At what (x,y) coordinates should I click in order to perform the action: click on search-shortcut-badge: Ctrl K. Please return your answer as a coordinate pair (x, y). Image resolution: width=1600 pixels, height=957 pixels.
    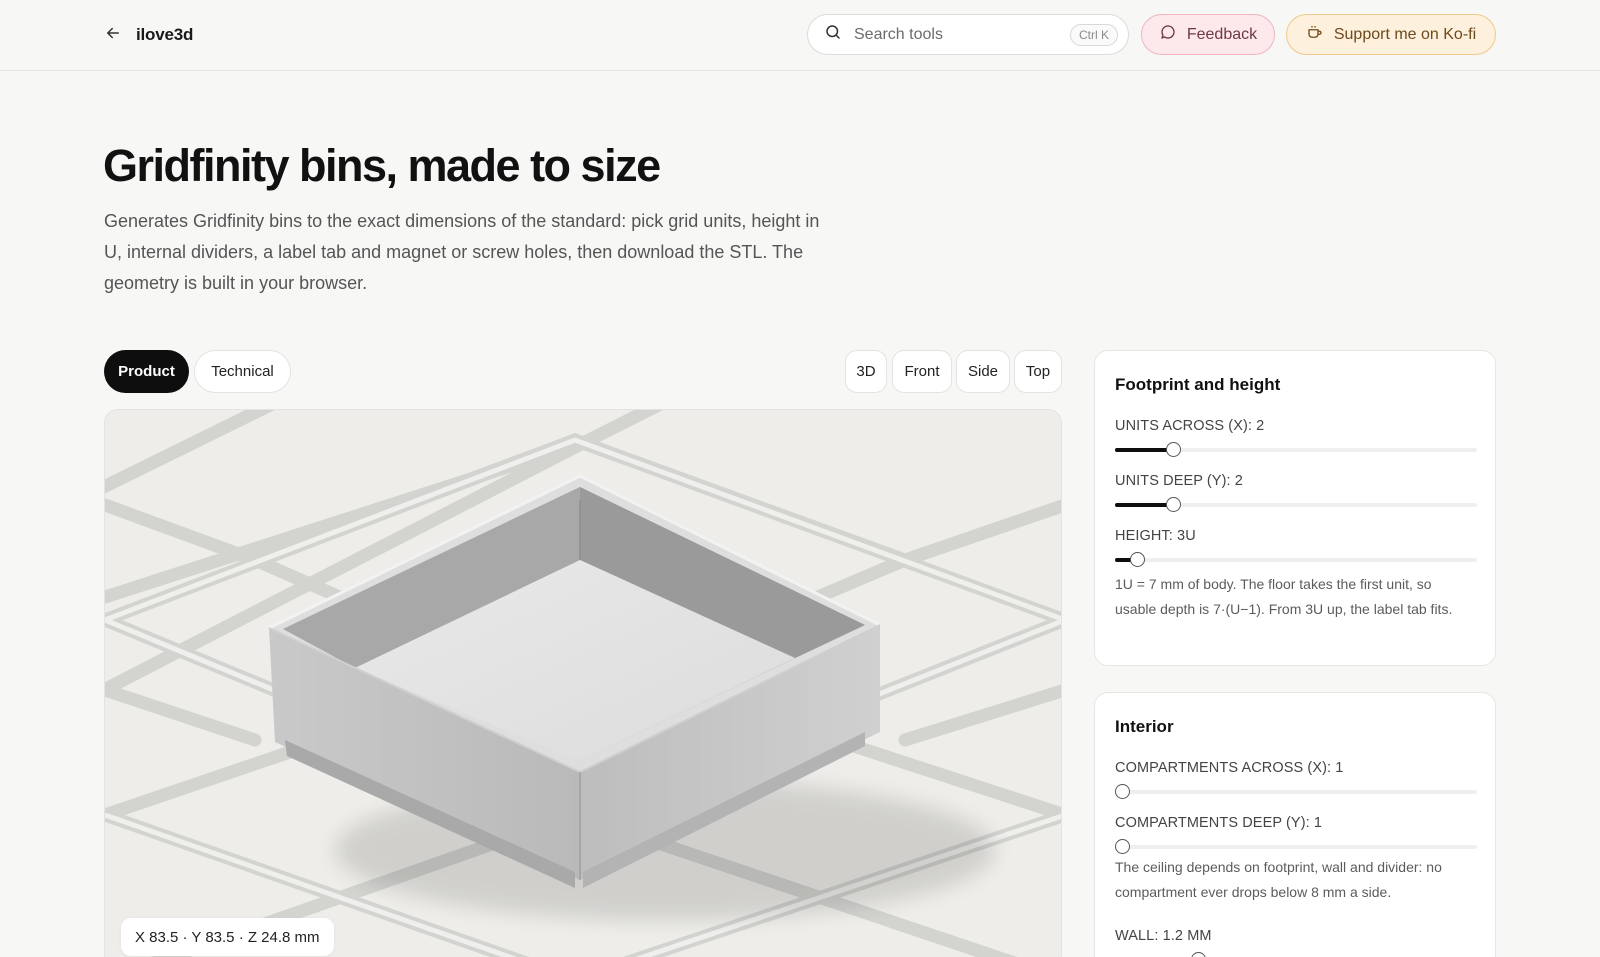
    Looking at the image, I should click on (1094, 34).